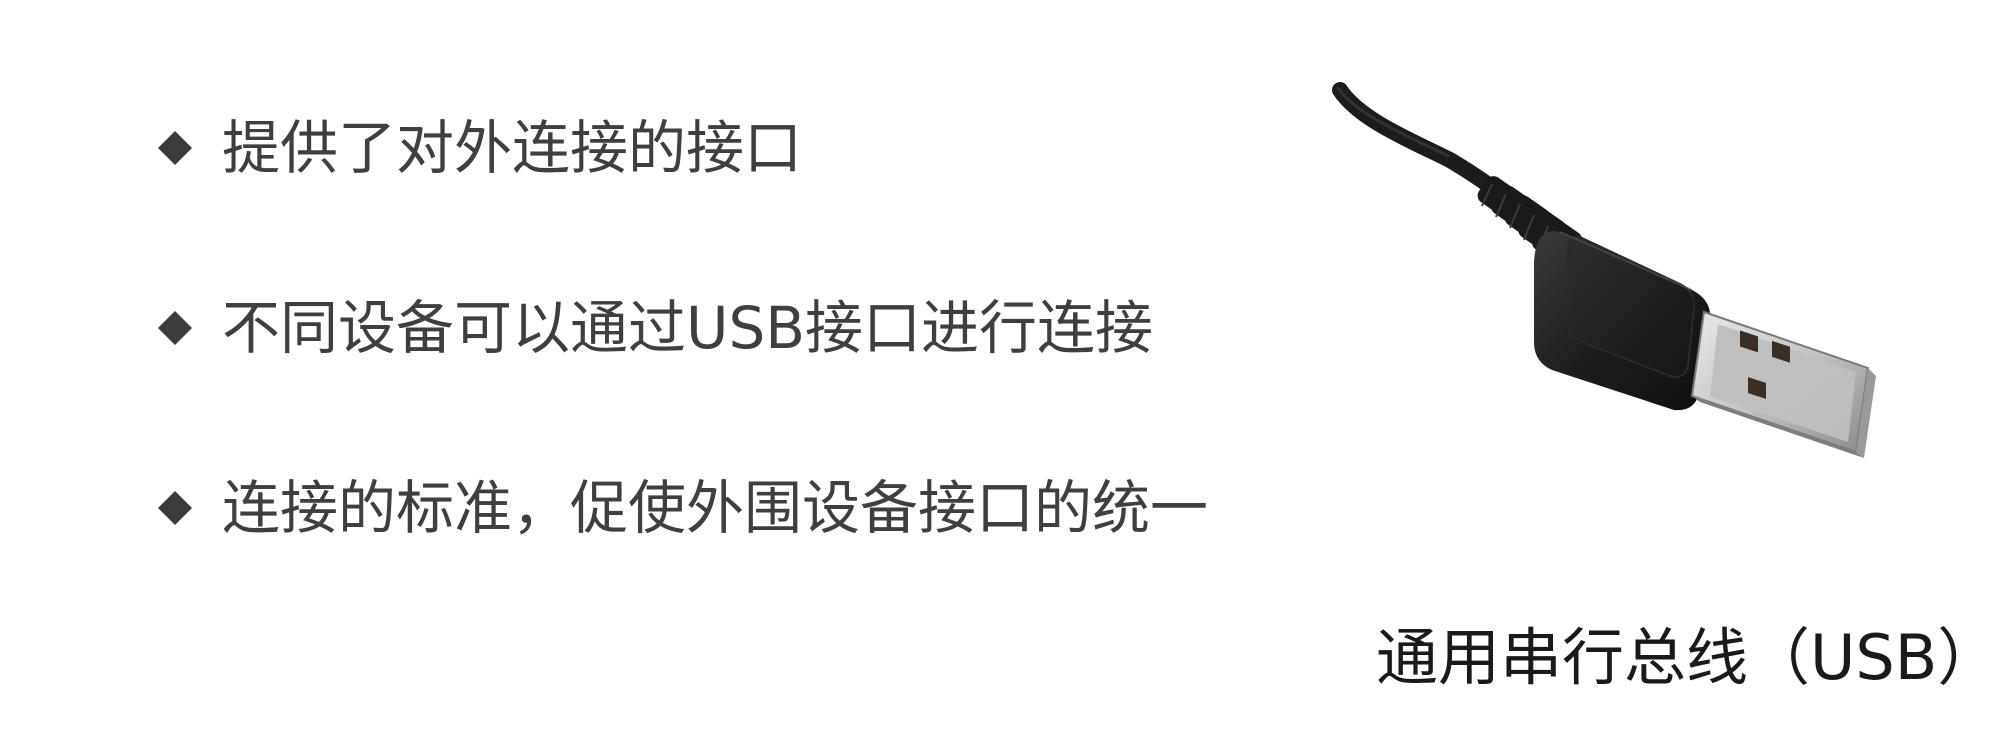 The width and height of the screenshot is (1998, 753). I want to click on bullet-item: 提供了对外连接的接口, so click(480, 148).